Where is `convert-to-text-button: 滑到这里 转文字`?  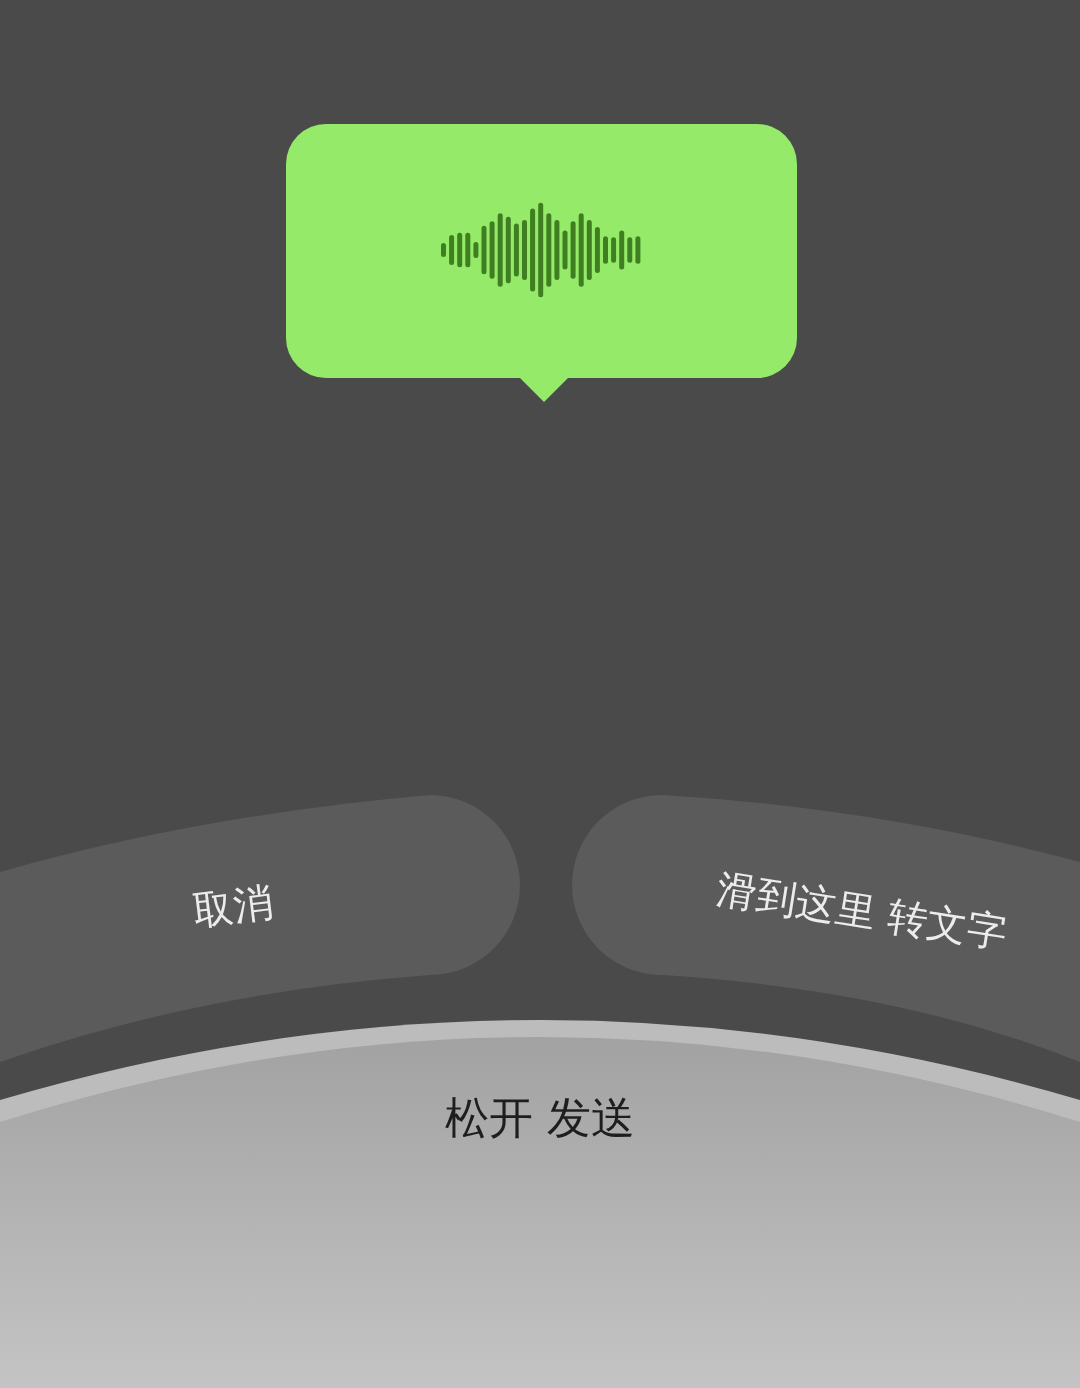
convert-to-text-button: 滑到这里 转文字 is located at coordinates (826, 928).